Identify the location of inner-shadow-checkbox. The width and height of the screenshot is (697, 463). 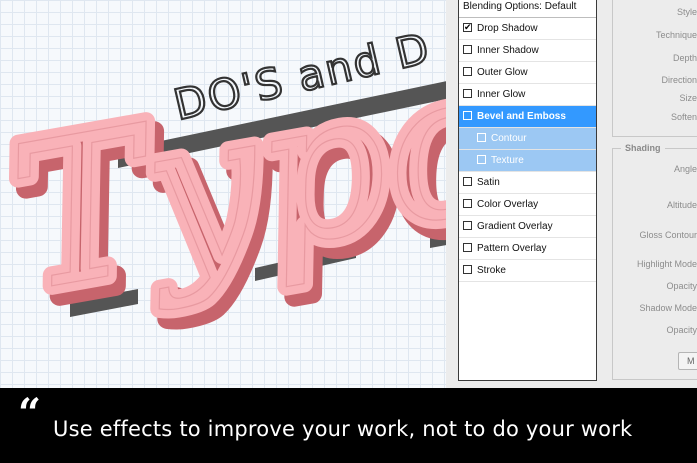
(467, 49).